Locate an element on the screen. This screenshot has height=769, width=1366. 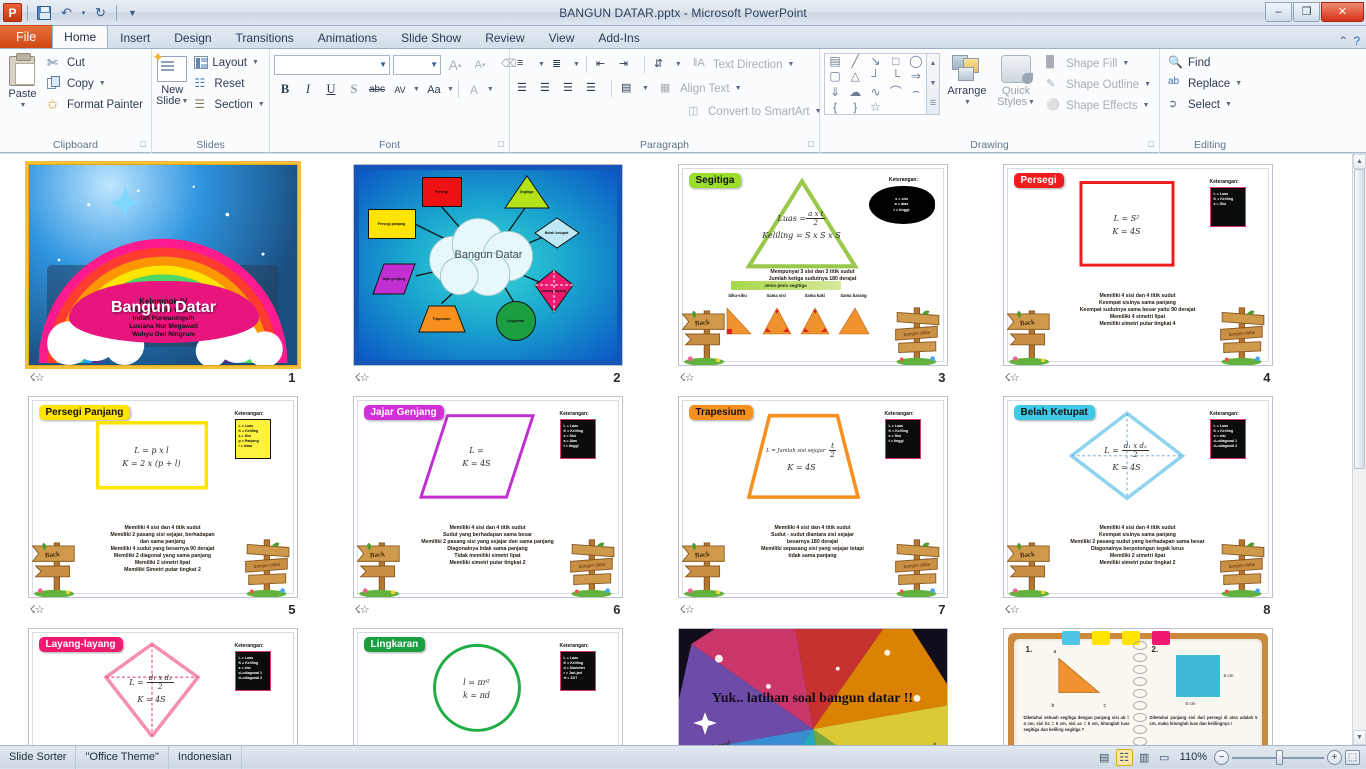
scrollbar-thumb is located at coordinates (1359, 319).